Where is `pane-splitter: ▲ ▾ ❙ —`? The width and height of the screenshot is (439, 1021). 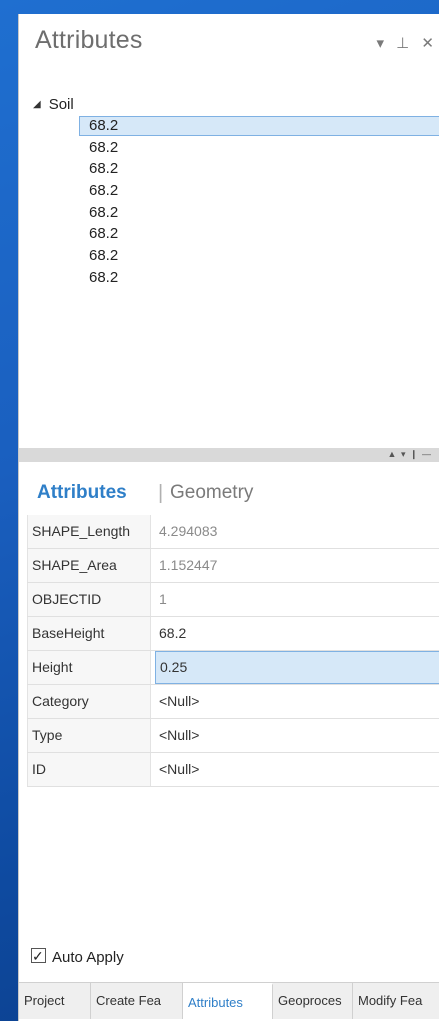 pane-splitter: ▲ ▾ ❙ — is located at coordinates (229, 455).